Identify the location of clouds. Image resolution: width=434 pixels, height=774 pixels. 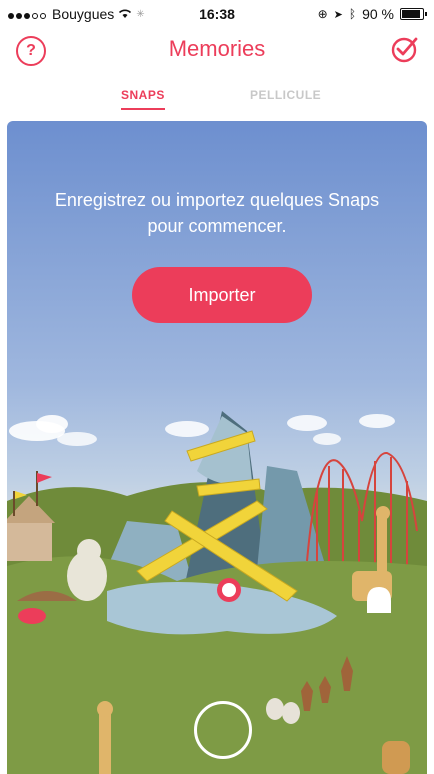
(202, 430).